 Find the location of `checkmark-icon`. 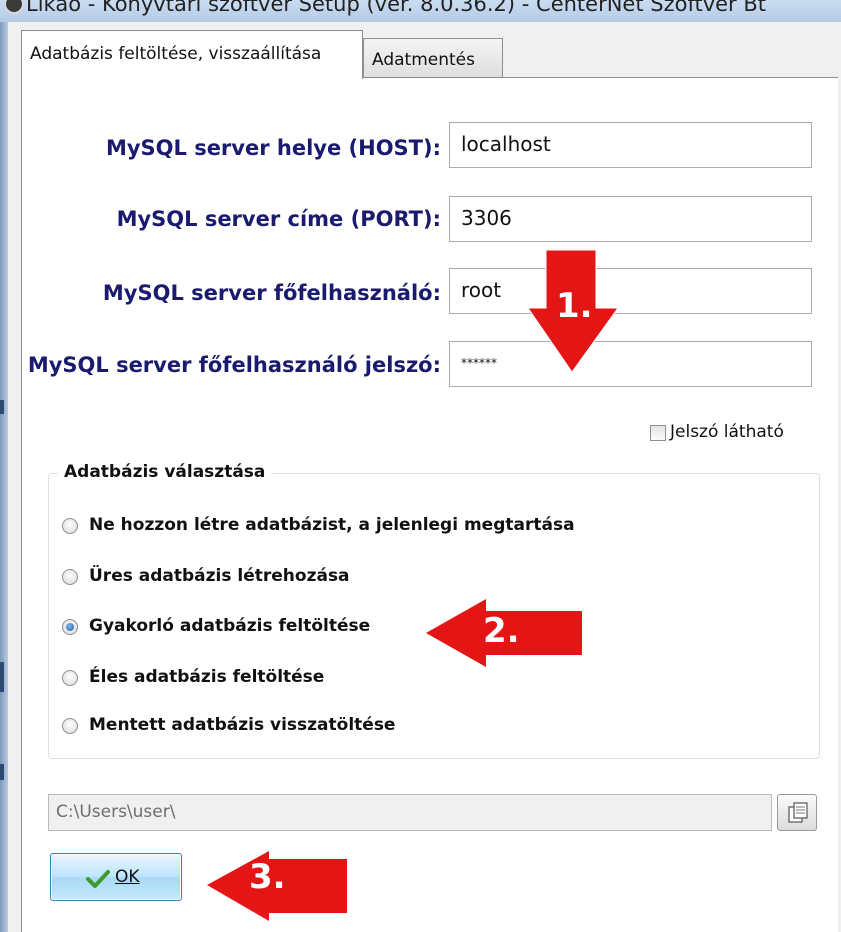

checkmark-icon is located at coordinates (98, 879).